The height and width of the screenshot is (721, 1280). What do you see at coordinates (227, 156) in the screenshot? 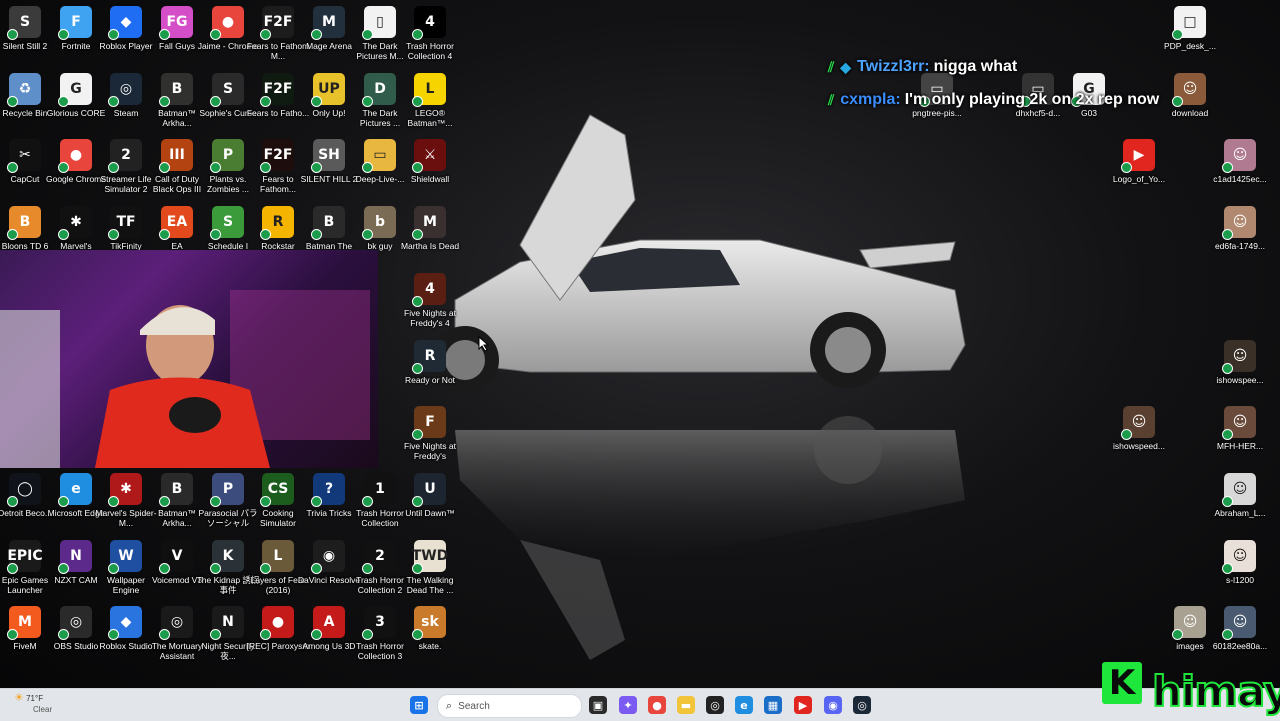
I see `app-icon: P` at bounding box center [227, 156].